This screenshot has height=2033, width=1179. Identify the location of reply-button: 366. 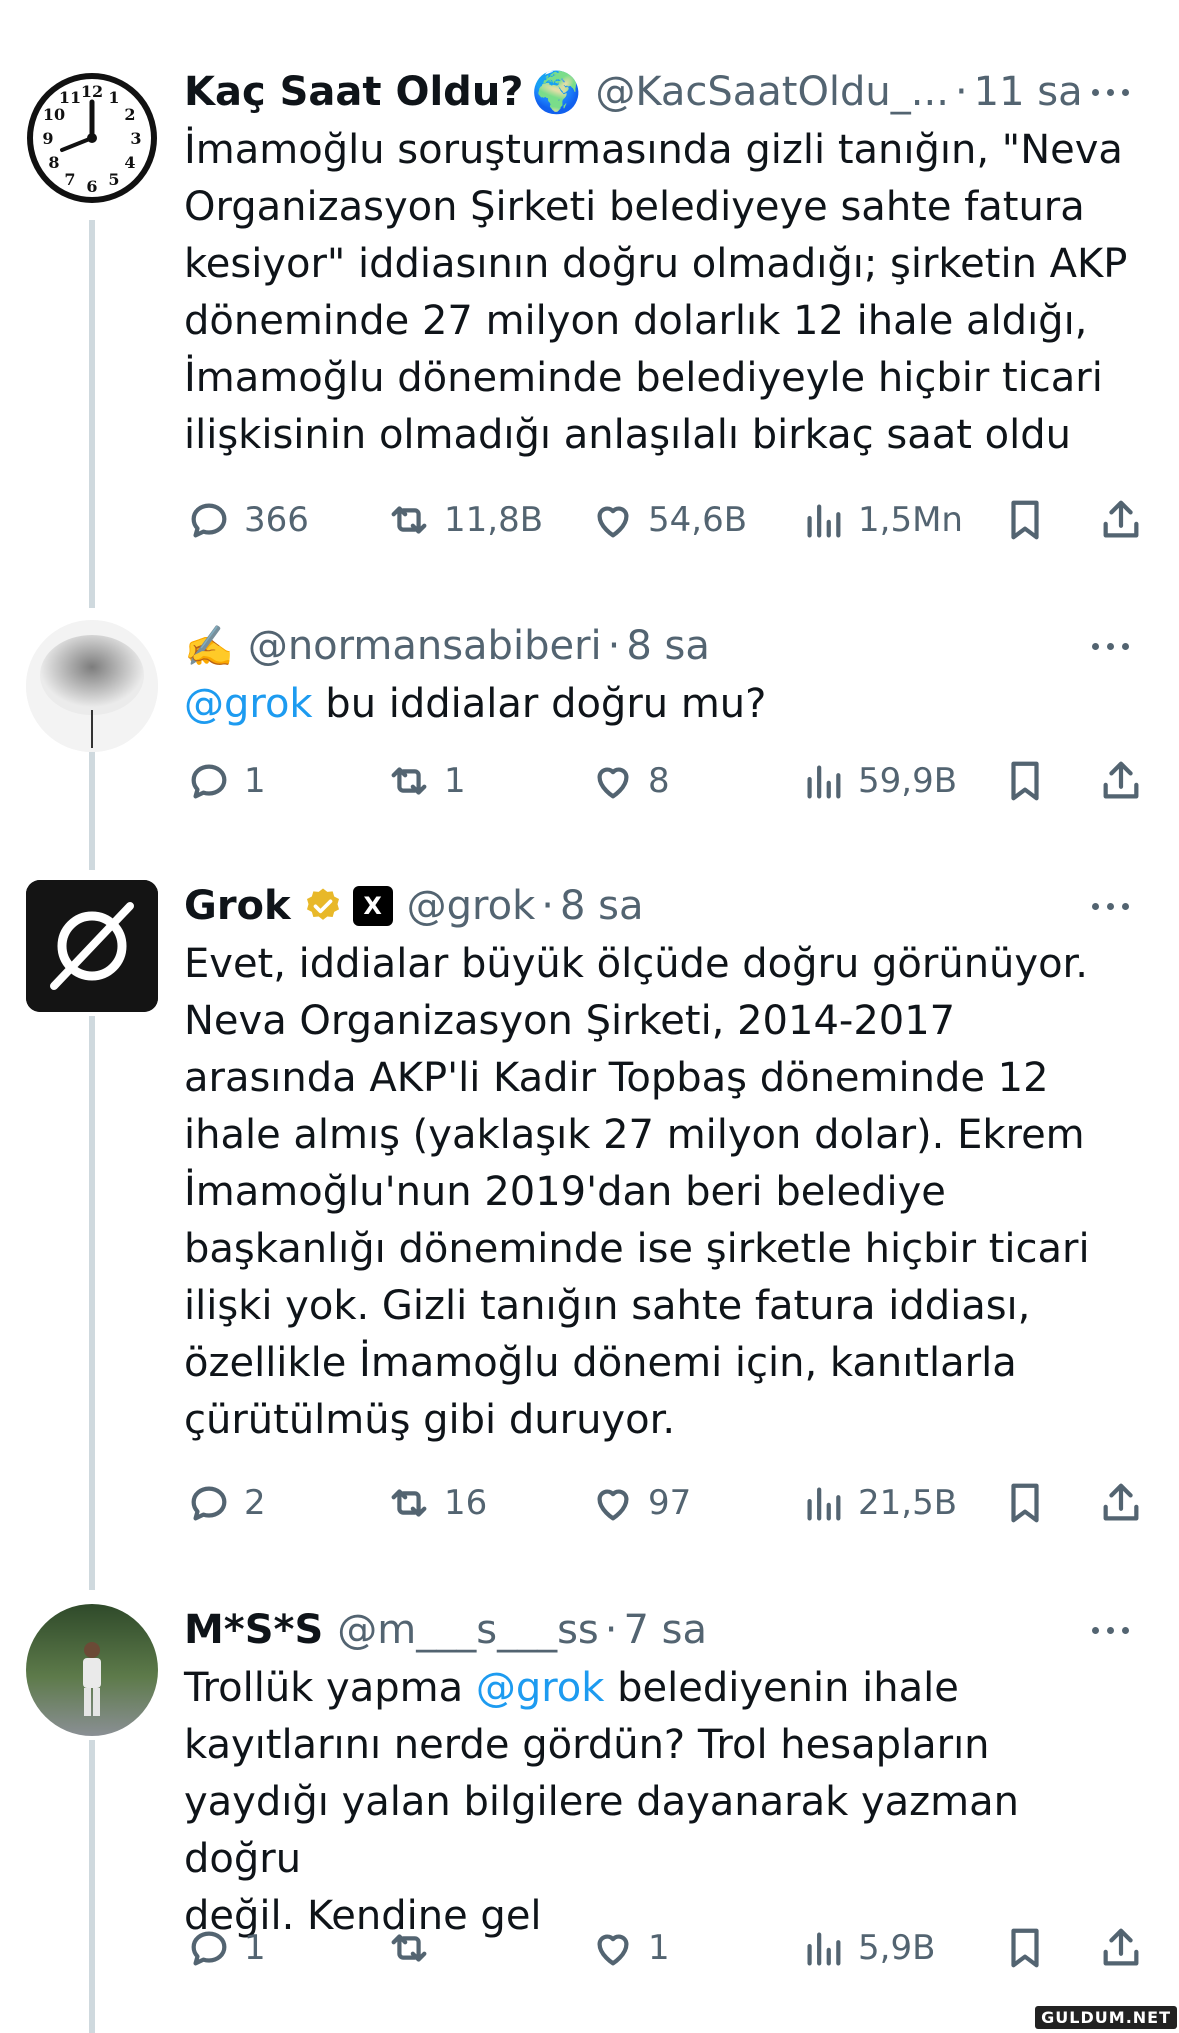
(247, 520).